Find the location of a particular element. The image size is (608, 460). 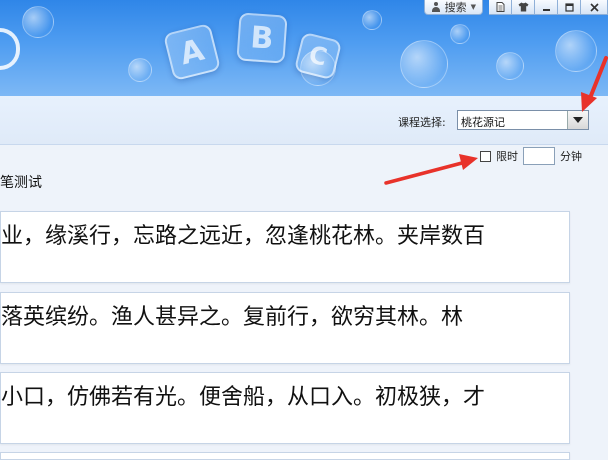

passage-panel: 业，缘溪行，忘路之远近，忽逢桃花林。夹岸数百 is located at coordinates (285, 247).